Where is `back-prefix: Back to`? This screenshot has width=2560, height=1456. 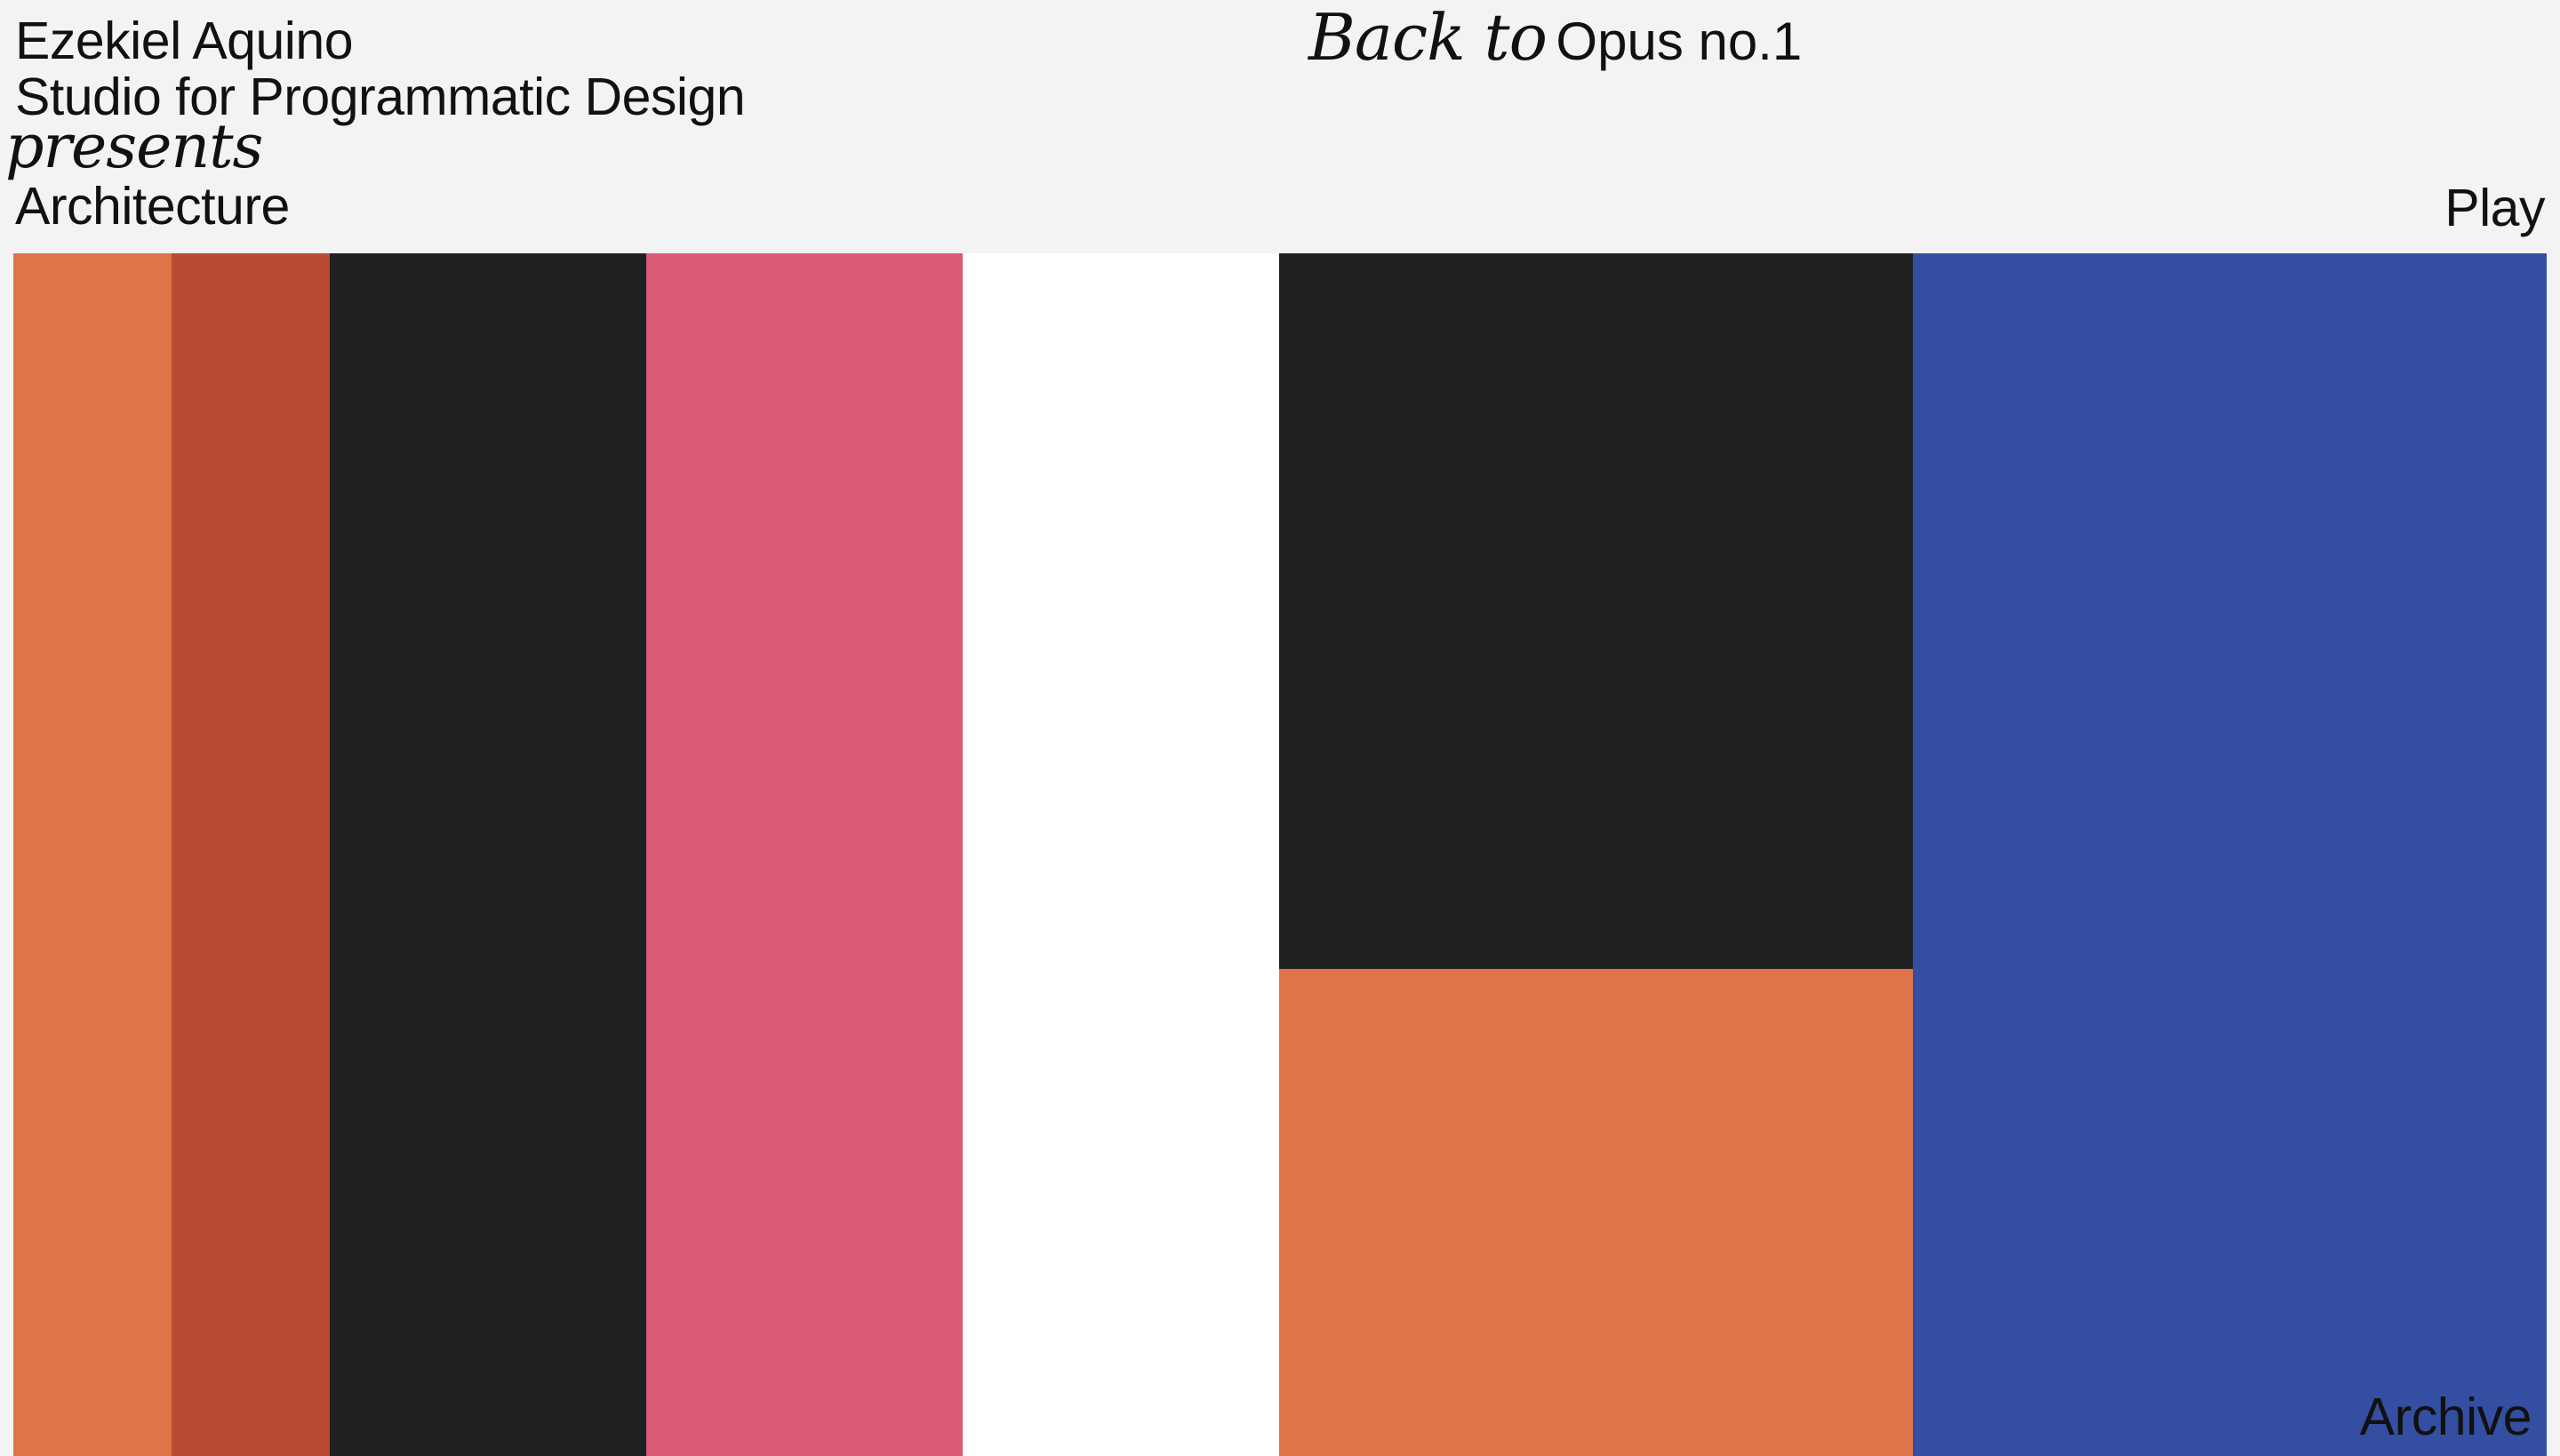 back-prefix: Back to is located at coordinates (1428, 37).